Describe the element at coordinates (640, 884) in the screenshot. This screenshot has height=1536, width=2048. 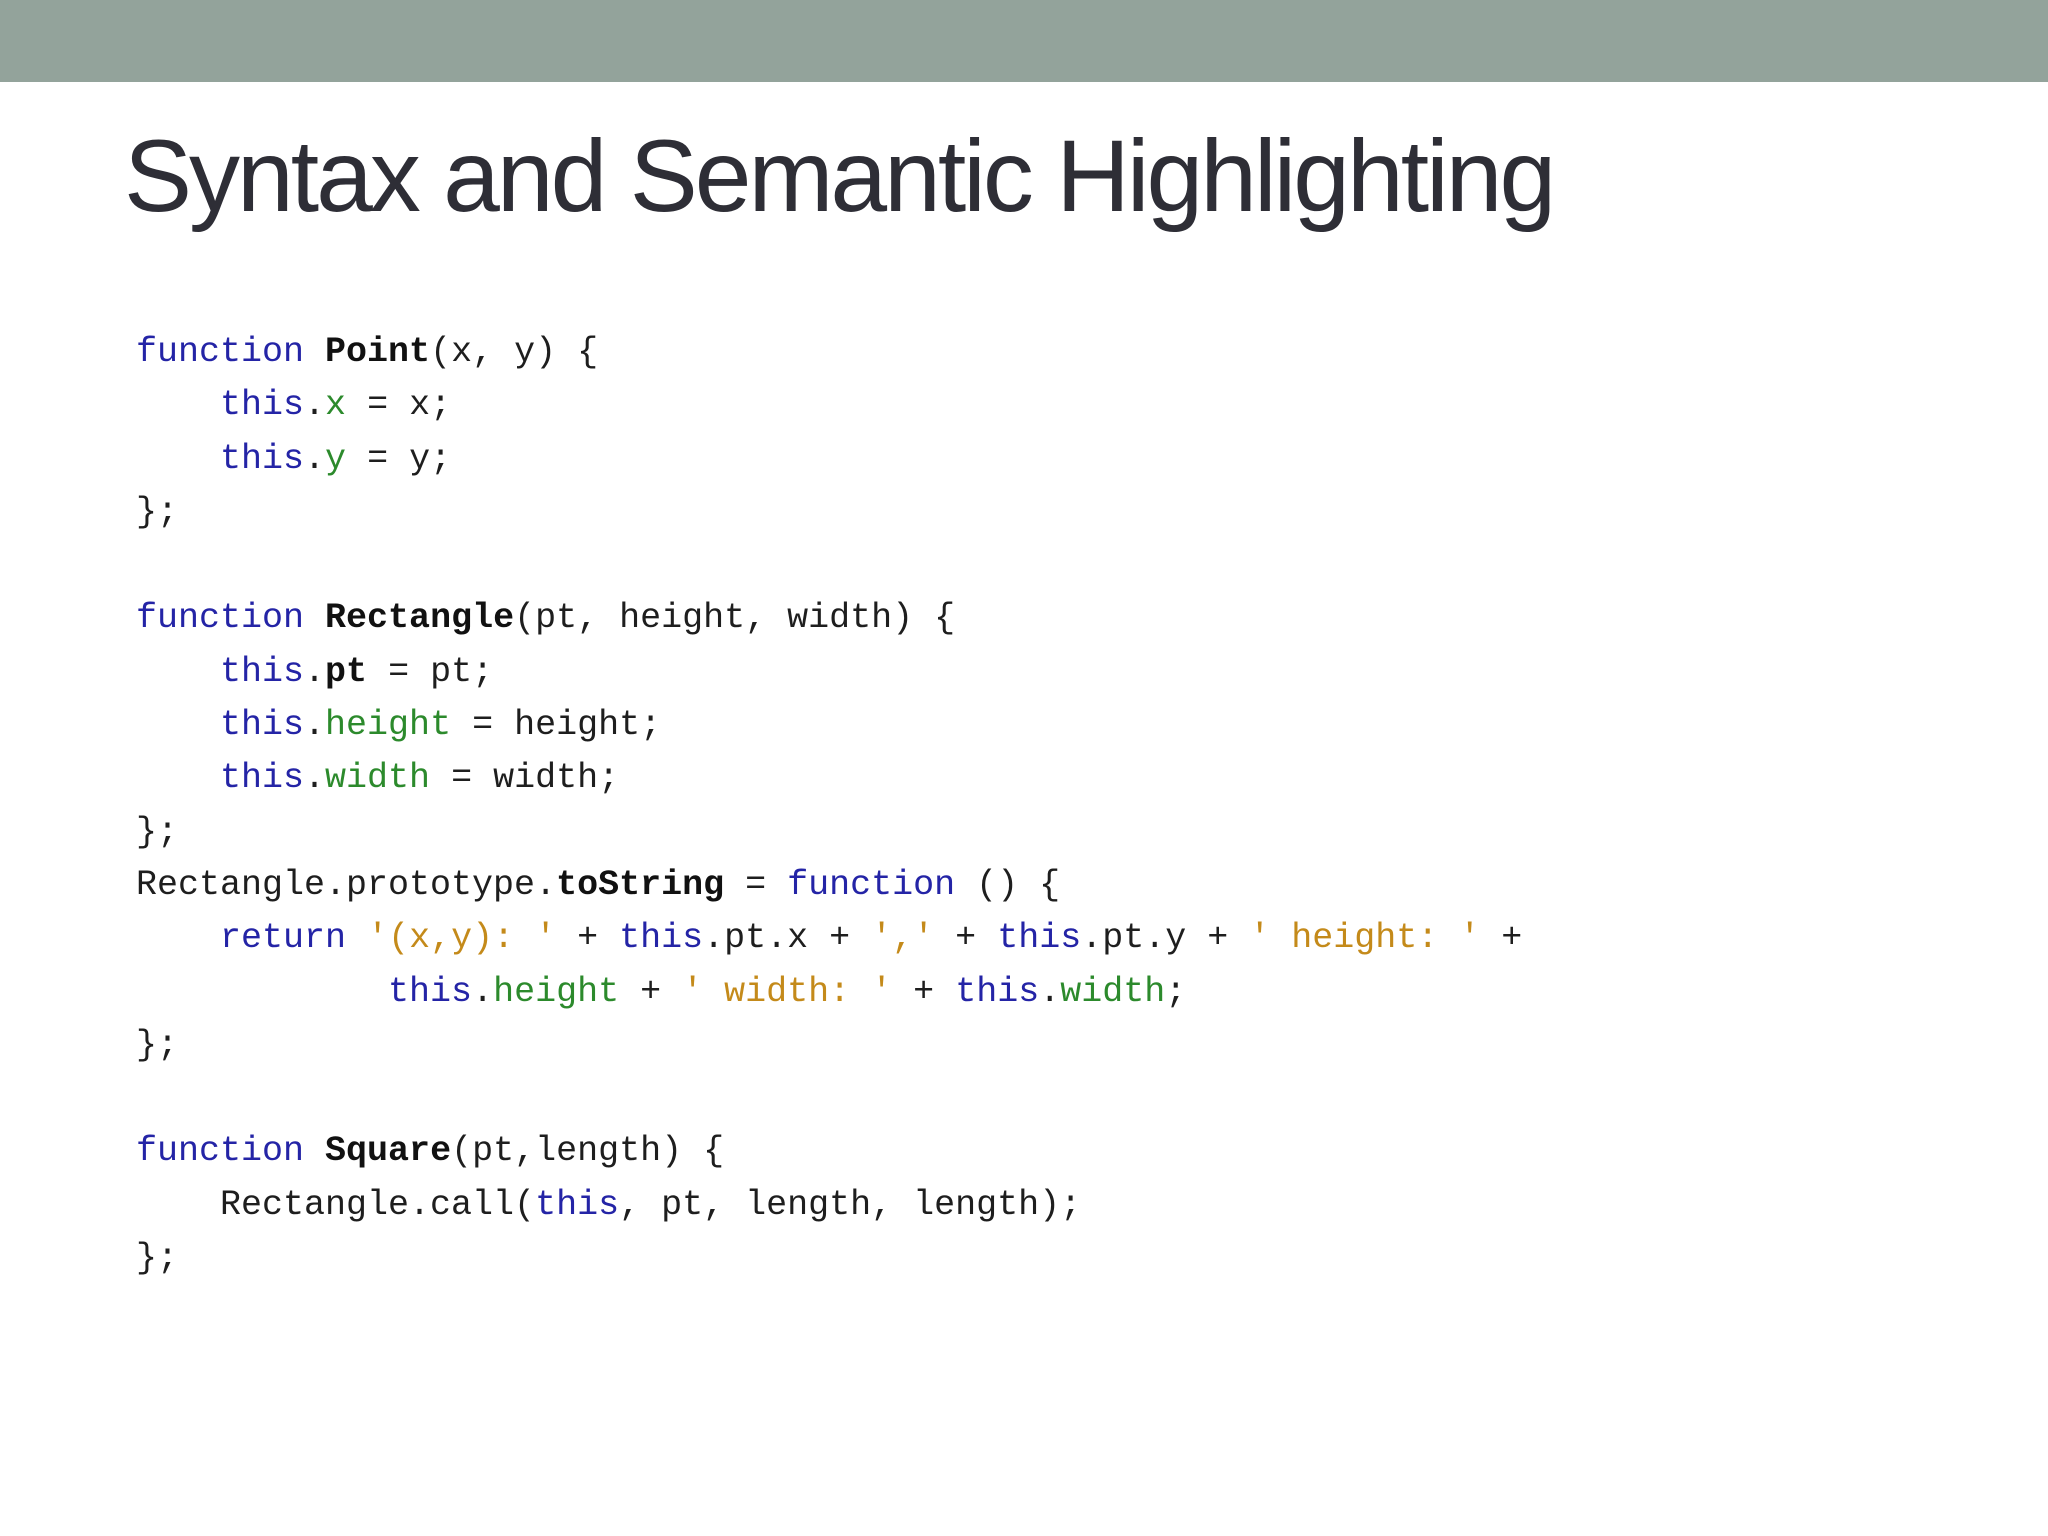
I see `code-token-bold: toString` at that location.